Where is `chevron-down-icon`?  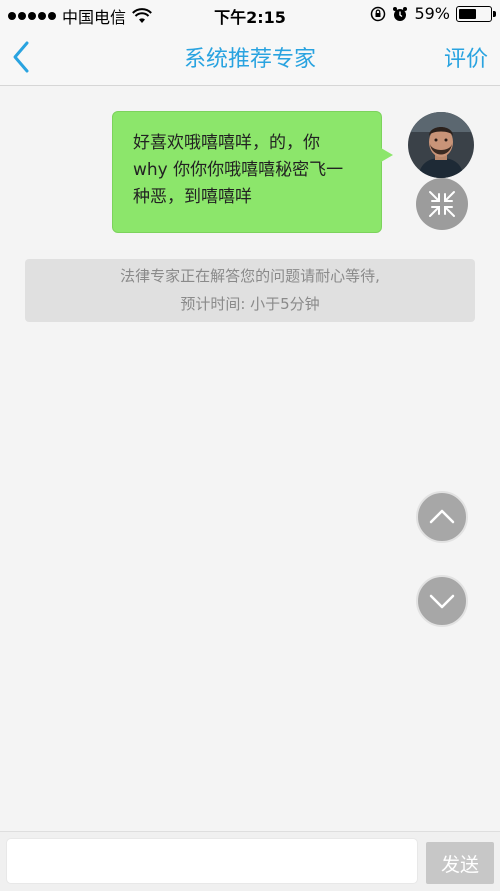
chevron-down-icon is located at coordinates (442, 601).